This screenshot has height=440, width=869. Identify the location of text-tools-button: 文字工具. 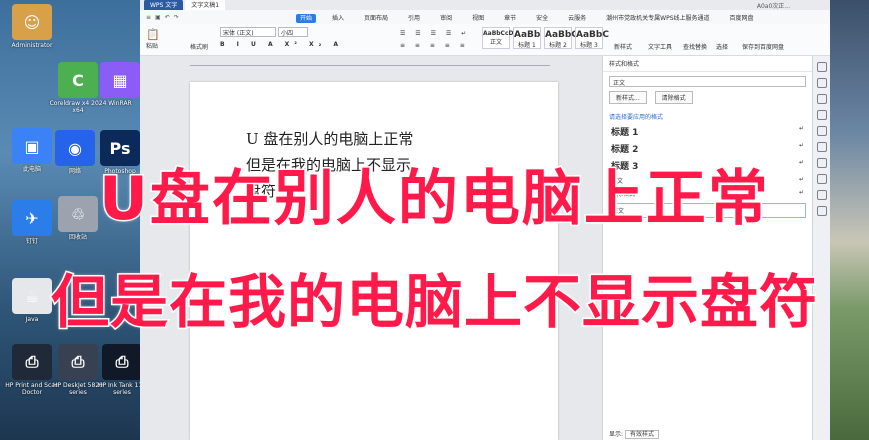
(660, 46).